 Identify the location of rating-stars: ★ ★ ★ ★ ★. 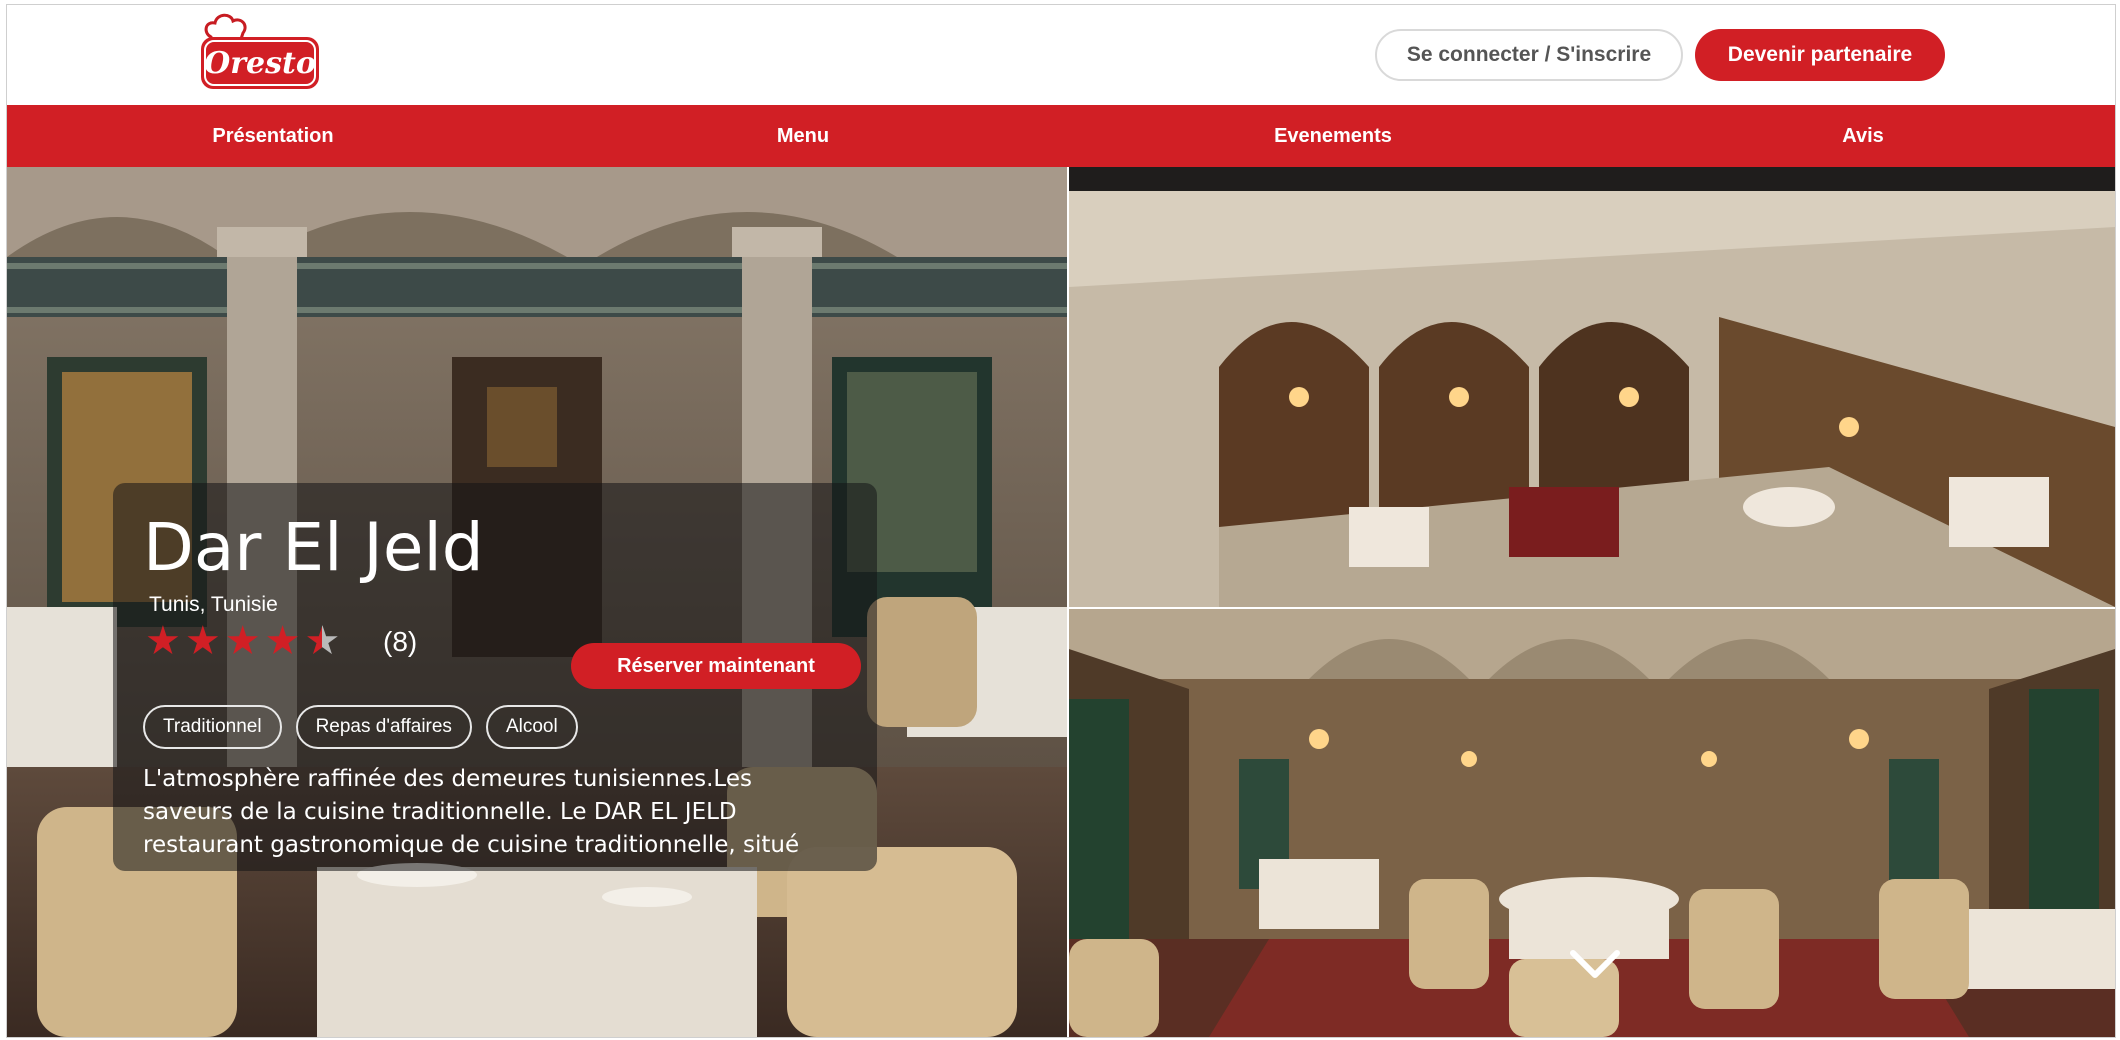
(244, 641).